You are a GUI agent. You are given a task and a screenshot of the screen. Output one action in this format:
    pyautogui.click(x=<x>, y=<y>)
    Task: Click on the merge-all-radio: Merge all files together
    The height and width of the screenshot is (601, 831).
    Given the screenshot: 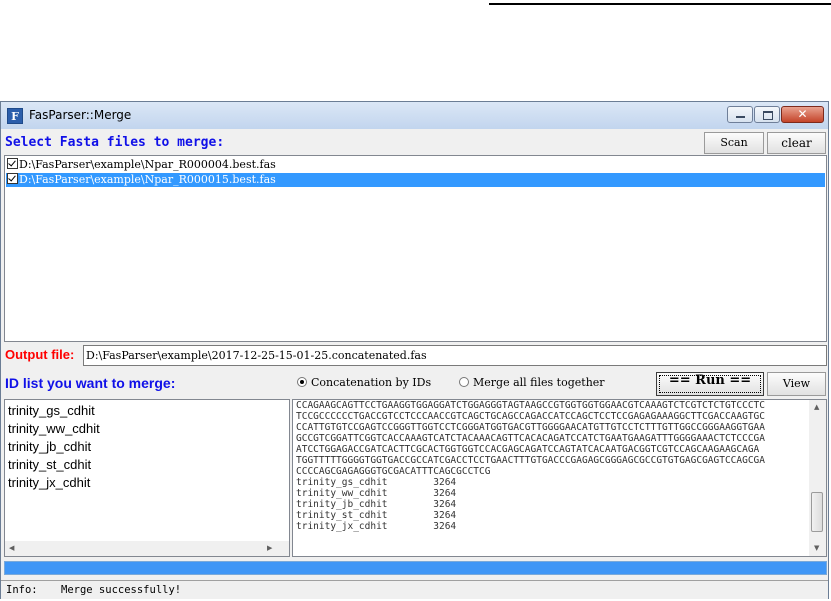 What is the action you would take?
    pyautogui.click(x=532, y=382)
    